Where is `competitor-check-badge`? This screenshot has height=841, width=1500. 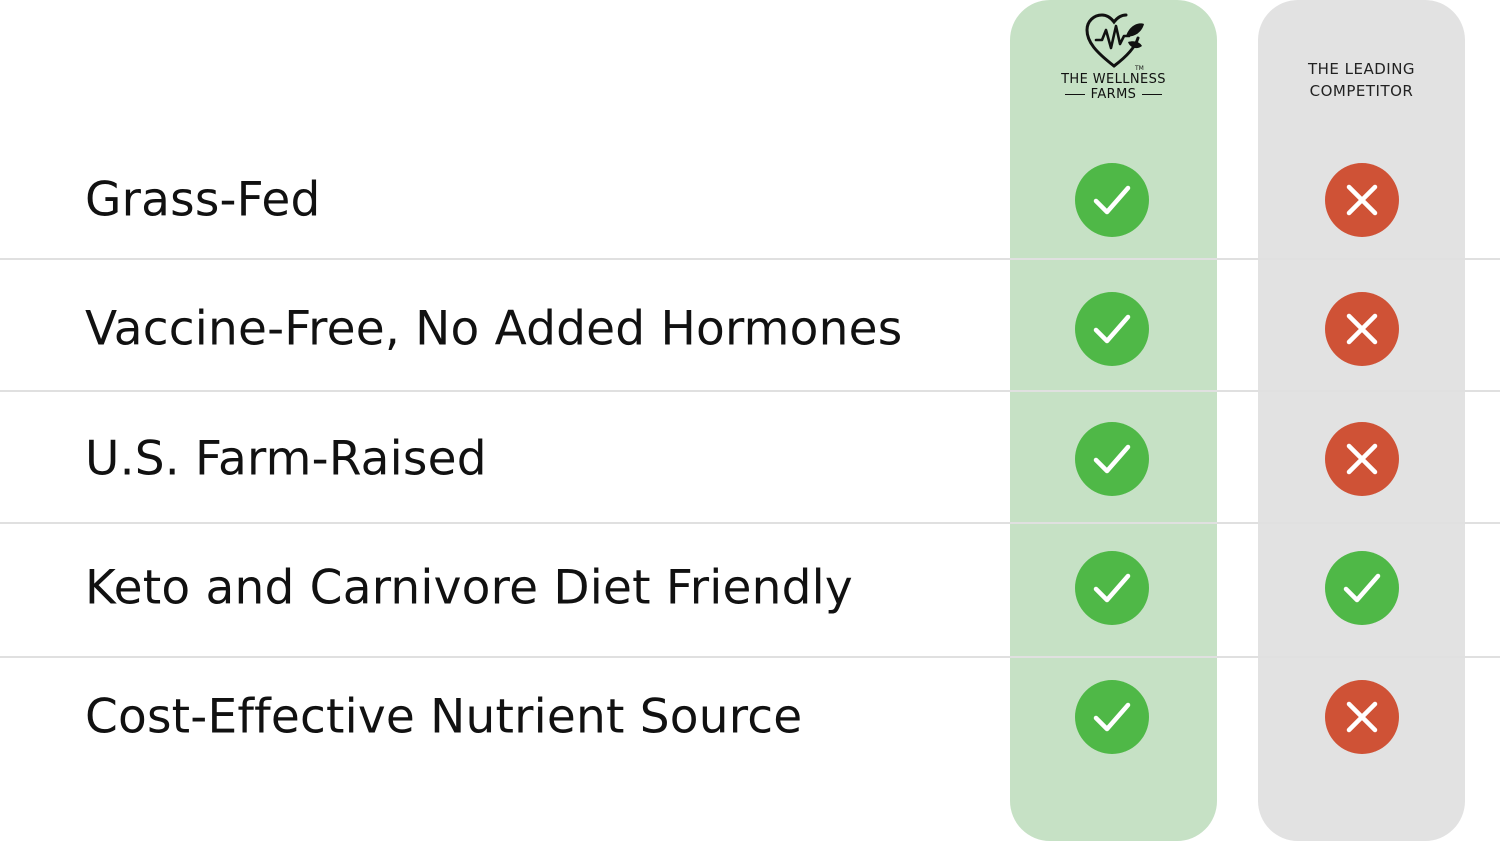 competitor-check-badge is located at coordinates (1362, 588).